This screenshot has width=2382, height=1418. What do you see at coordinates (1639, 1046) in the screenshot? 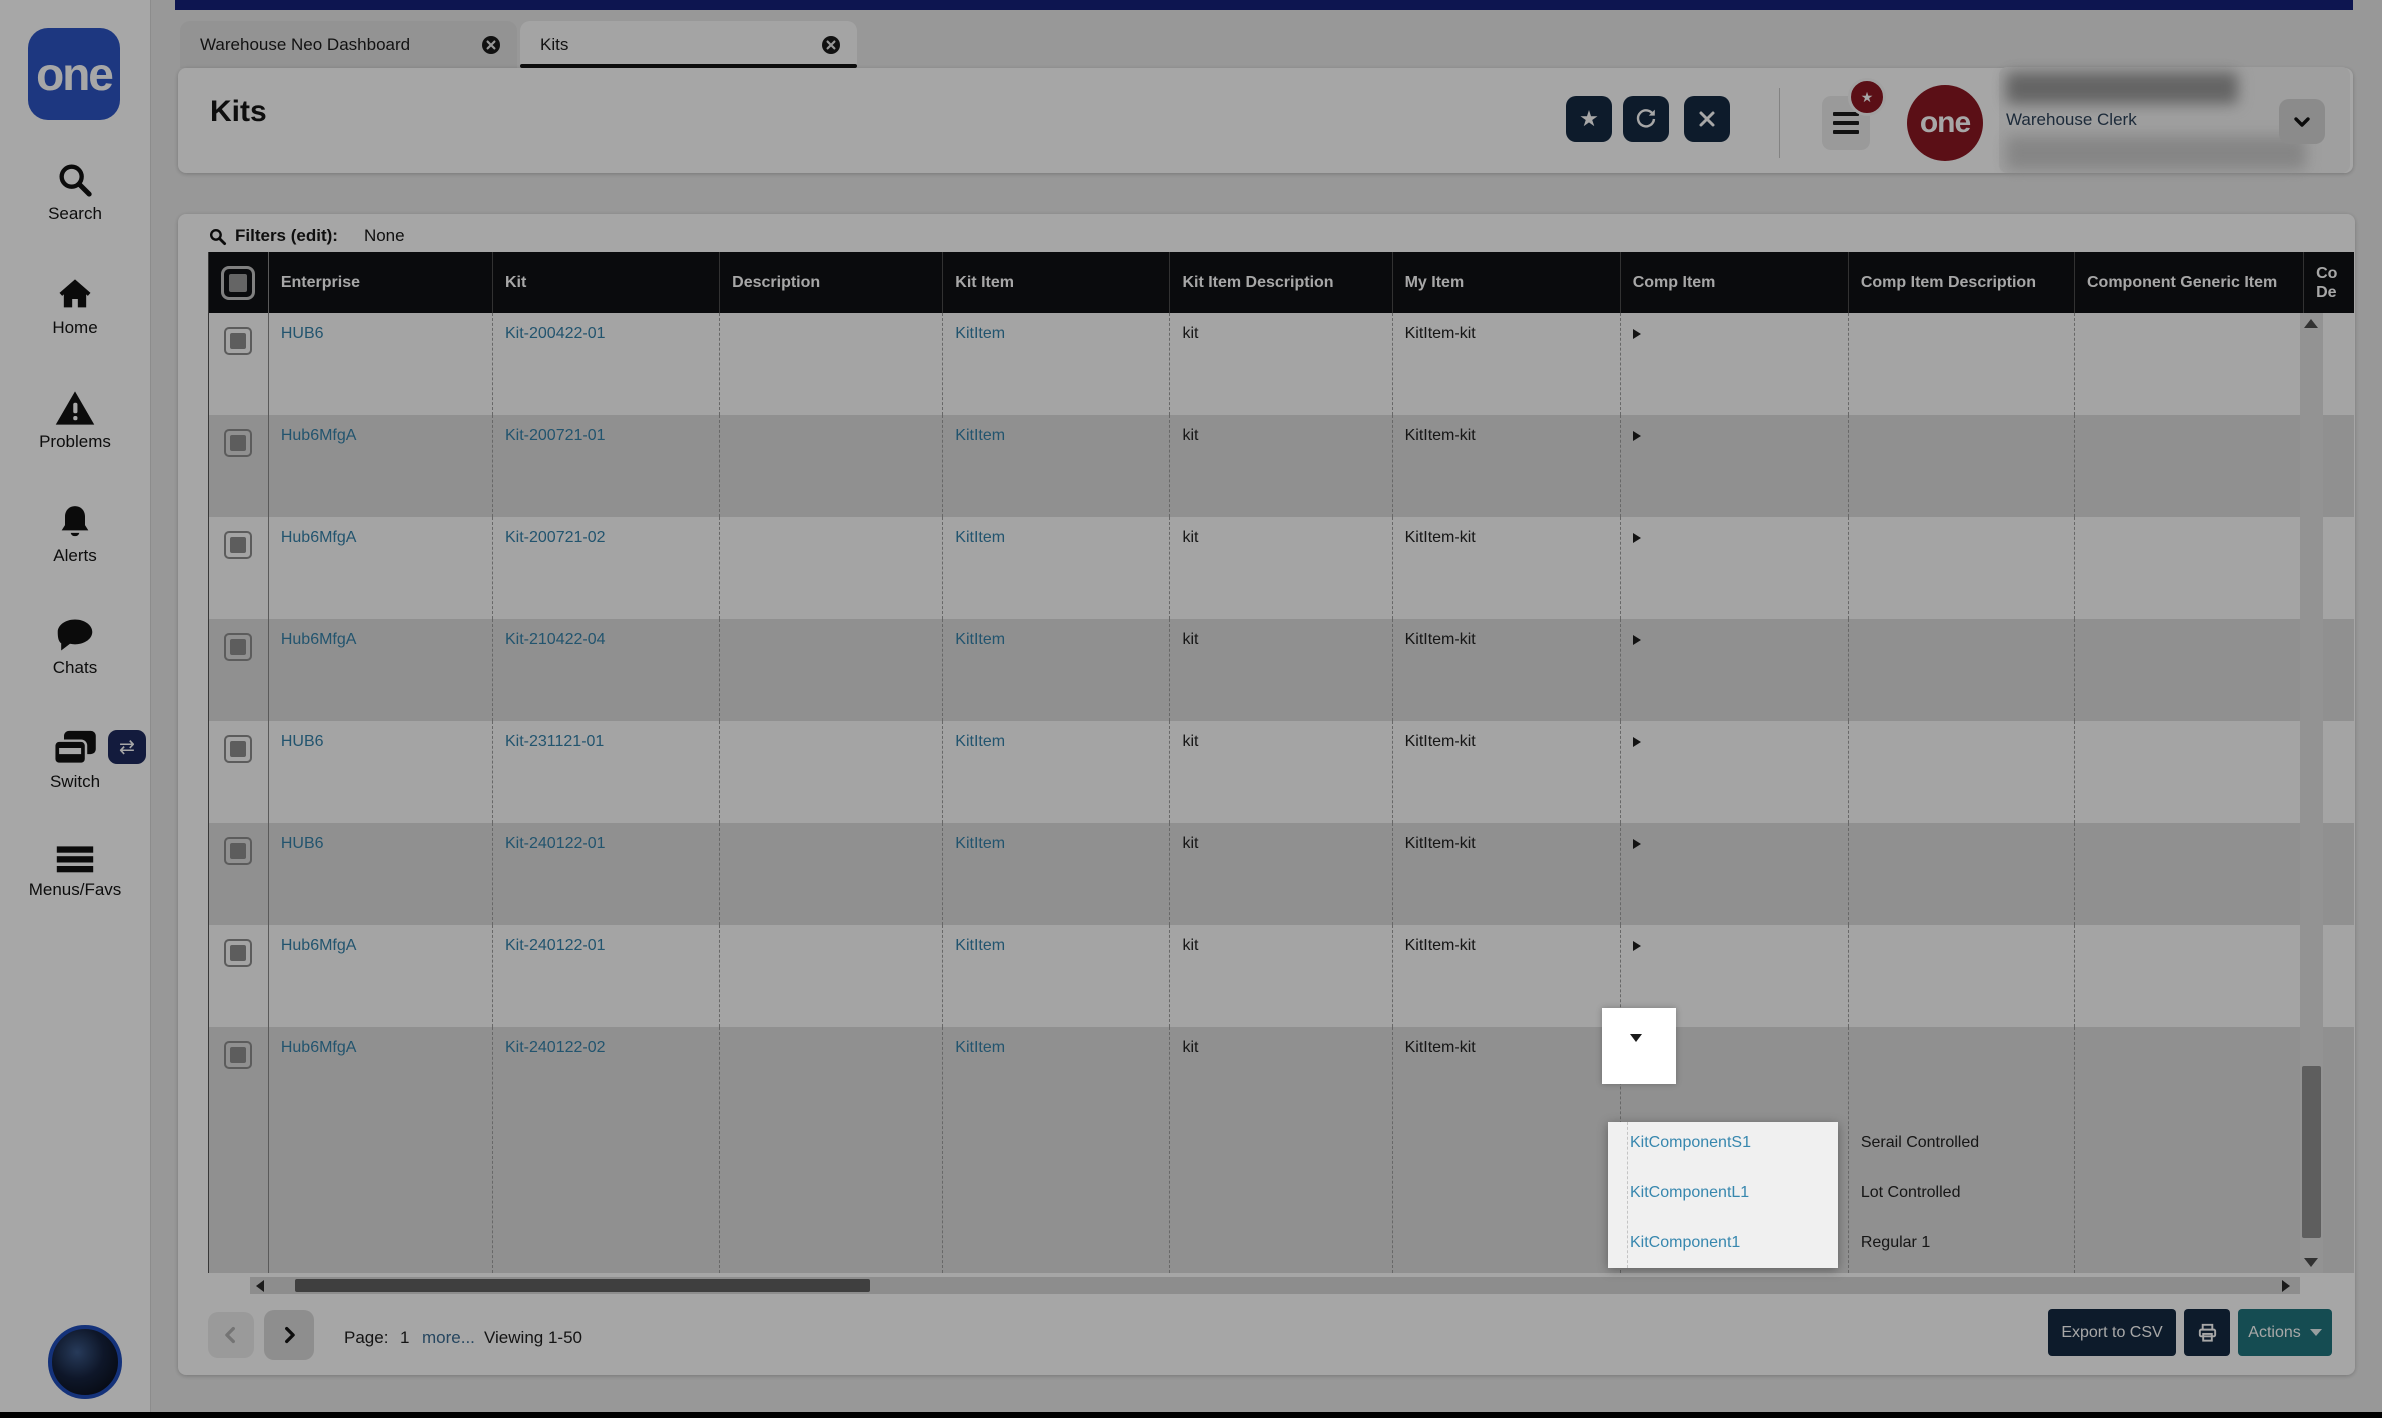
I see `expanded-comp-item-cell` at bounding box center [1639, 1046].